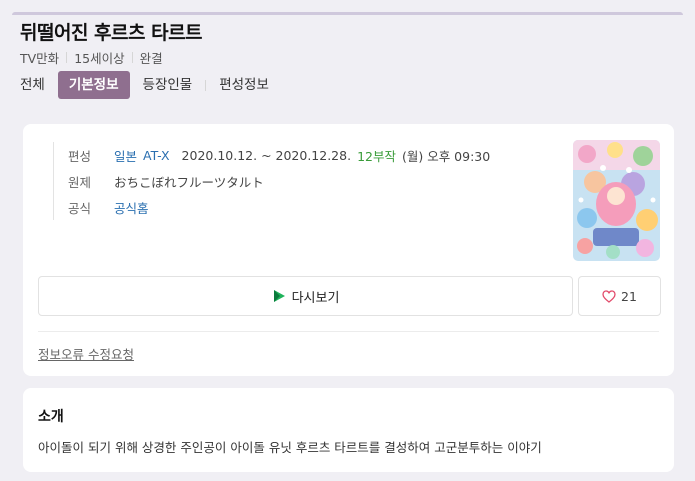 The width and height of the screenshot is (695, 481). What do you see at coordinates (279, 207) in the screenshot?
I see `info-row-official: 공식 공식홈` at bounding box center [279, 207].